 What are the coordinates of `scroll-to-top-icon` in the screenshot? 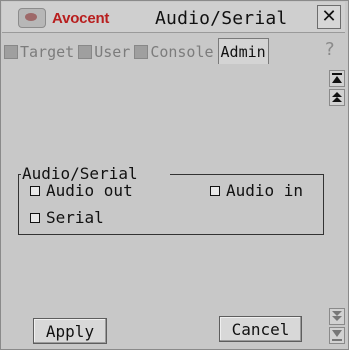 It's located at (337, 78).